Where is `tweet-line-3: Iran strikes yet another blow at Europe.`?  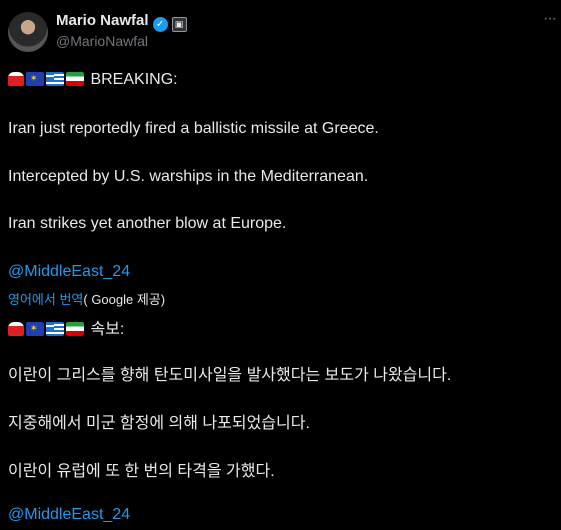 tweet-line-3: Iran strikes yet another blow at Europe. is located at coordinates (147, 223).